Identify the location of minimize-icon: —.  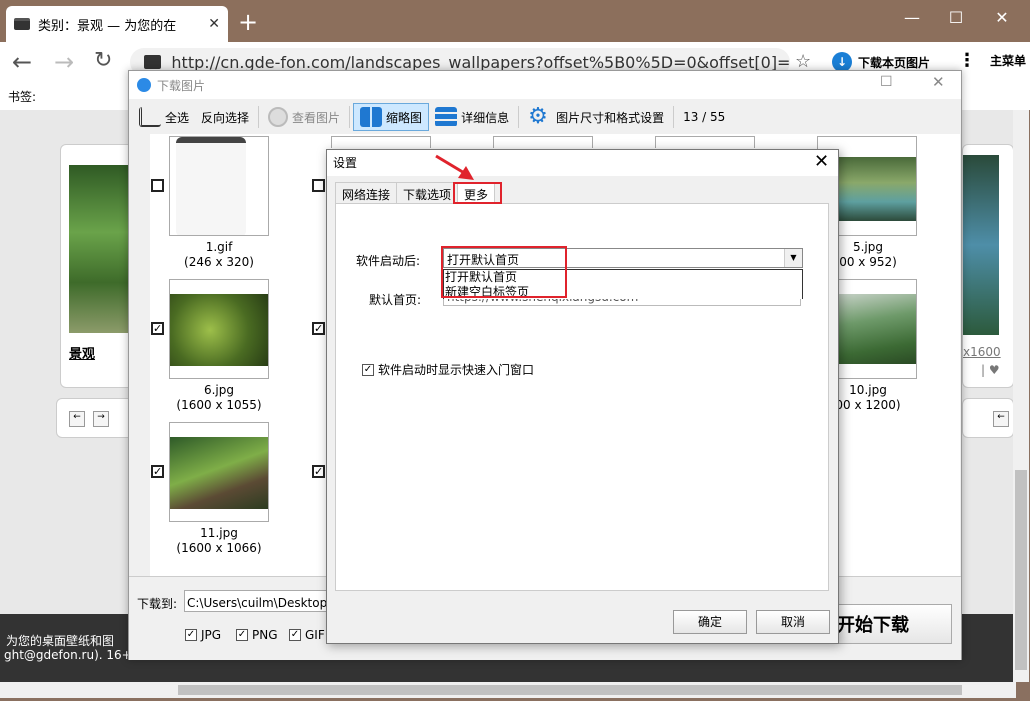
(912, 17).